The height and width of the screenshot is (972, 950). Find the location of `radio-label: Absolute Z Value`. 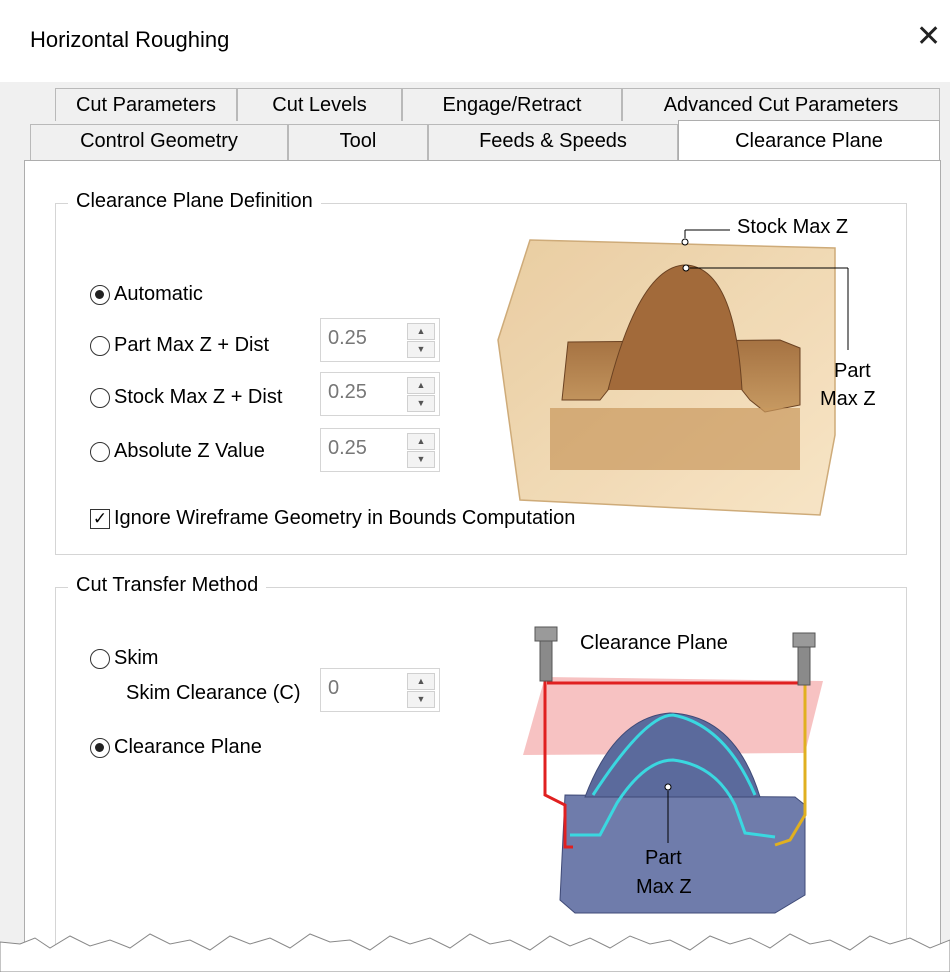

radio-label: Absolute Z Value is located at coordinates (189, 451).